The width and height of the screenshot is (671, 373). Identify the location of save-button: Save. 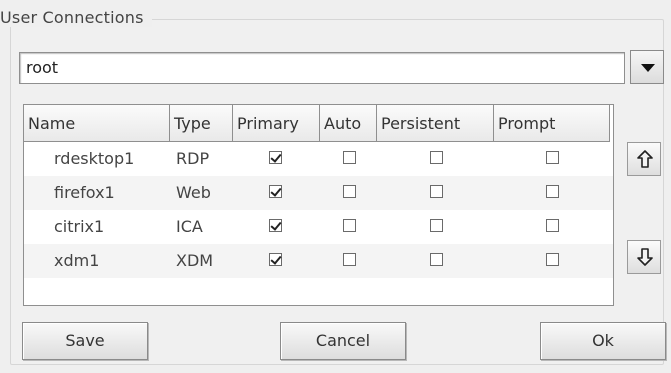
(85, 341).